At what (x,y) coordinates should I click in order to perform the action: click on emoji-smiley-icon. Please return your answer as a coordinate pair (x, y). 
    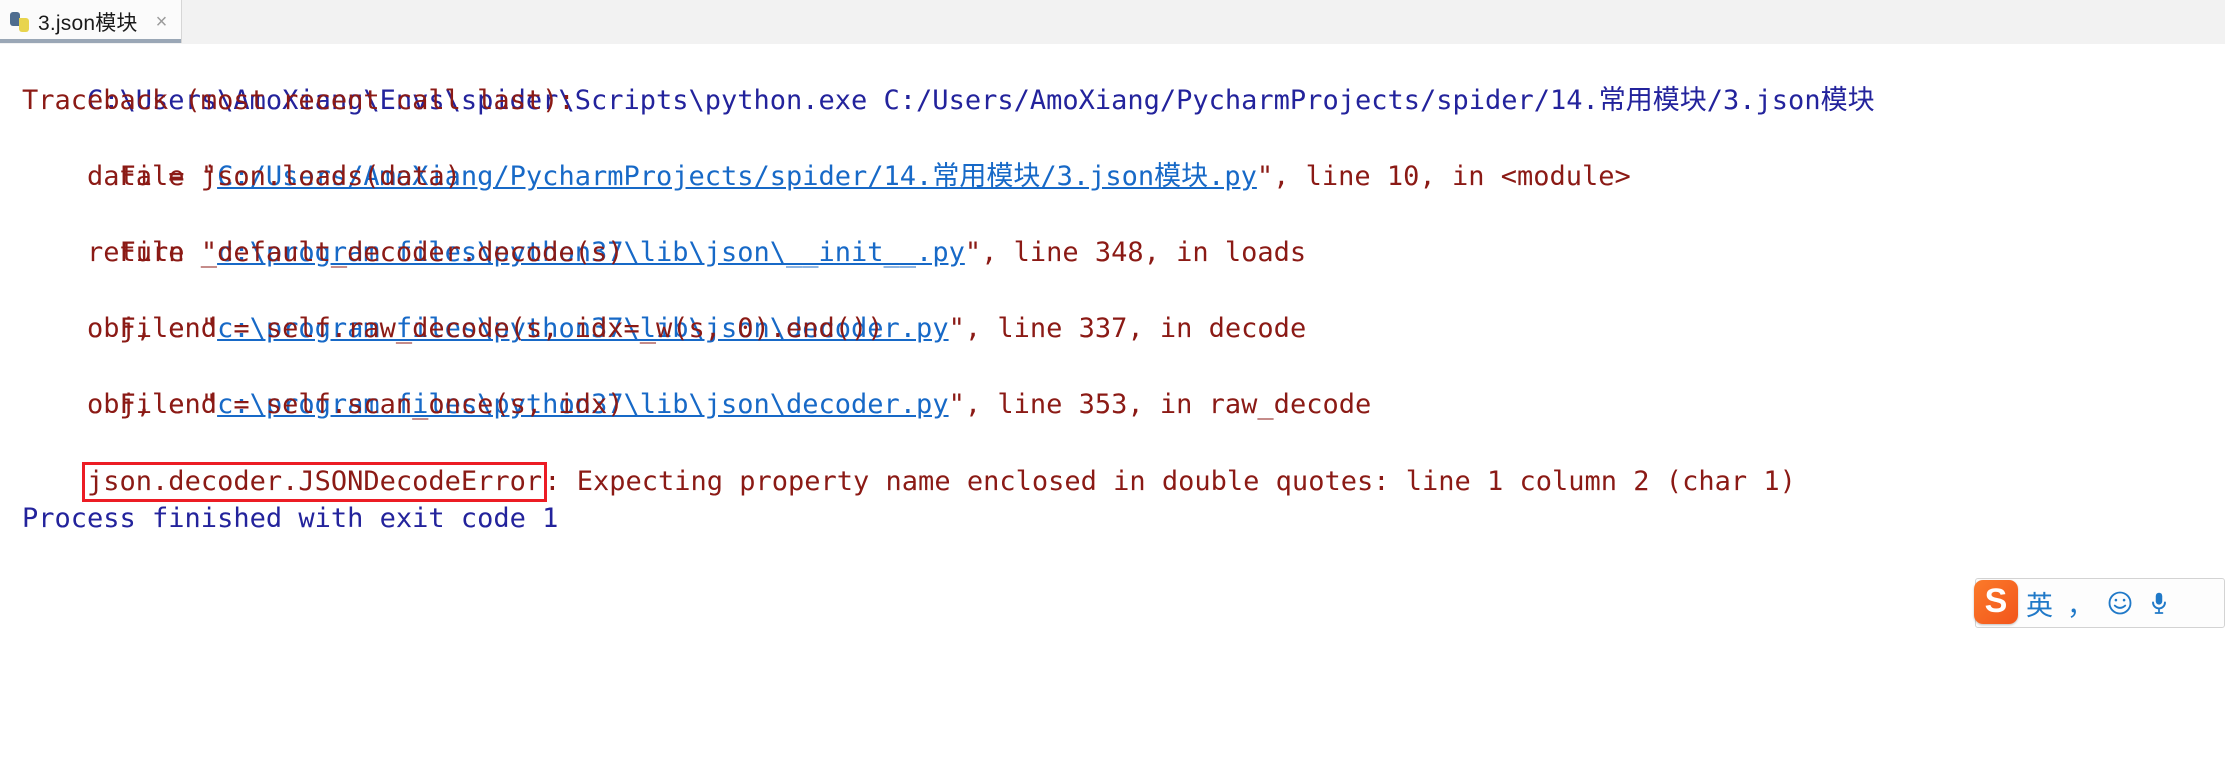
    Looking at the image, I should click on (2120, 603).